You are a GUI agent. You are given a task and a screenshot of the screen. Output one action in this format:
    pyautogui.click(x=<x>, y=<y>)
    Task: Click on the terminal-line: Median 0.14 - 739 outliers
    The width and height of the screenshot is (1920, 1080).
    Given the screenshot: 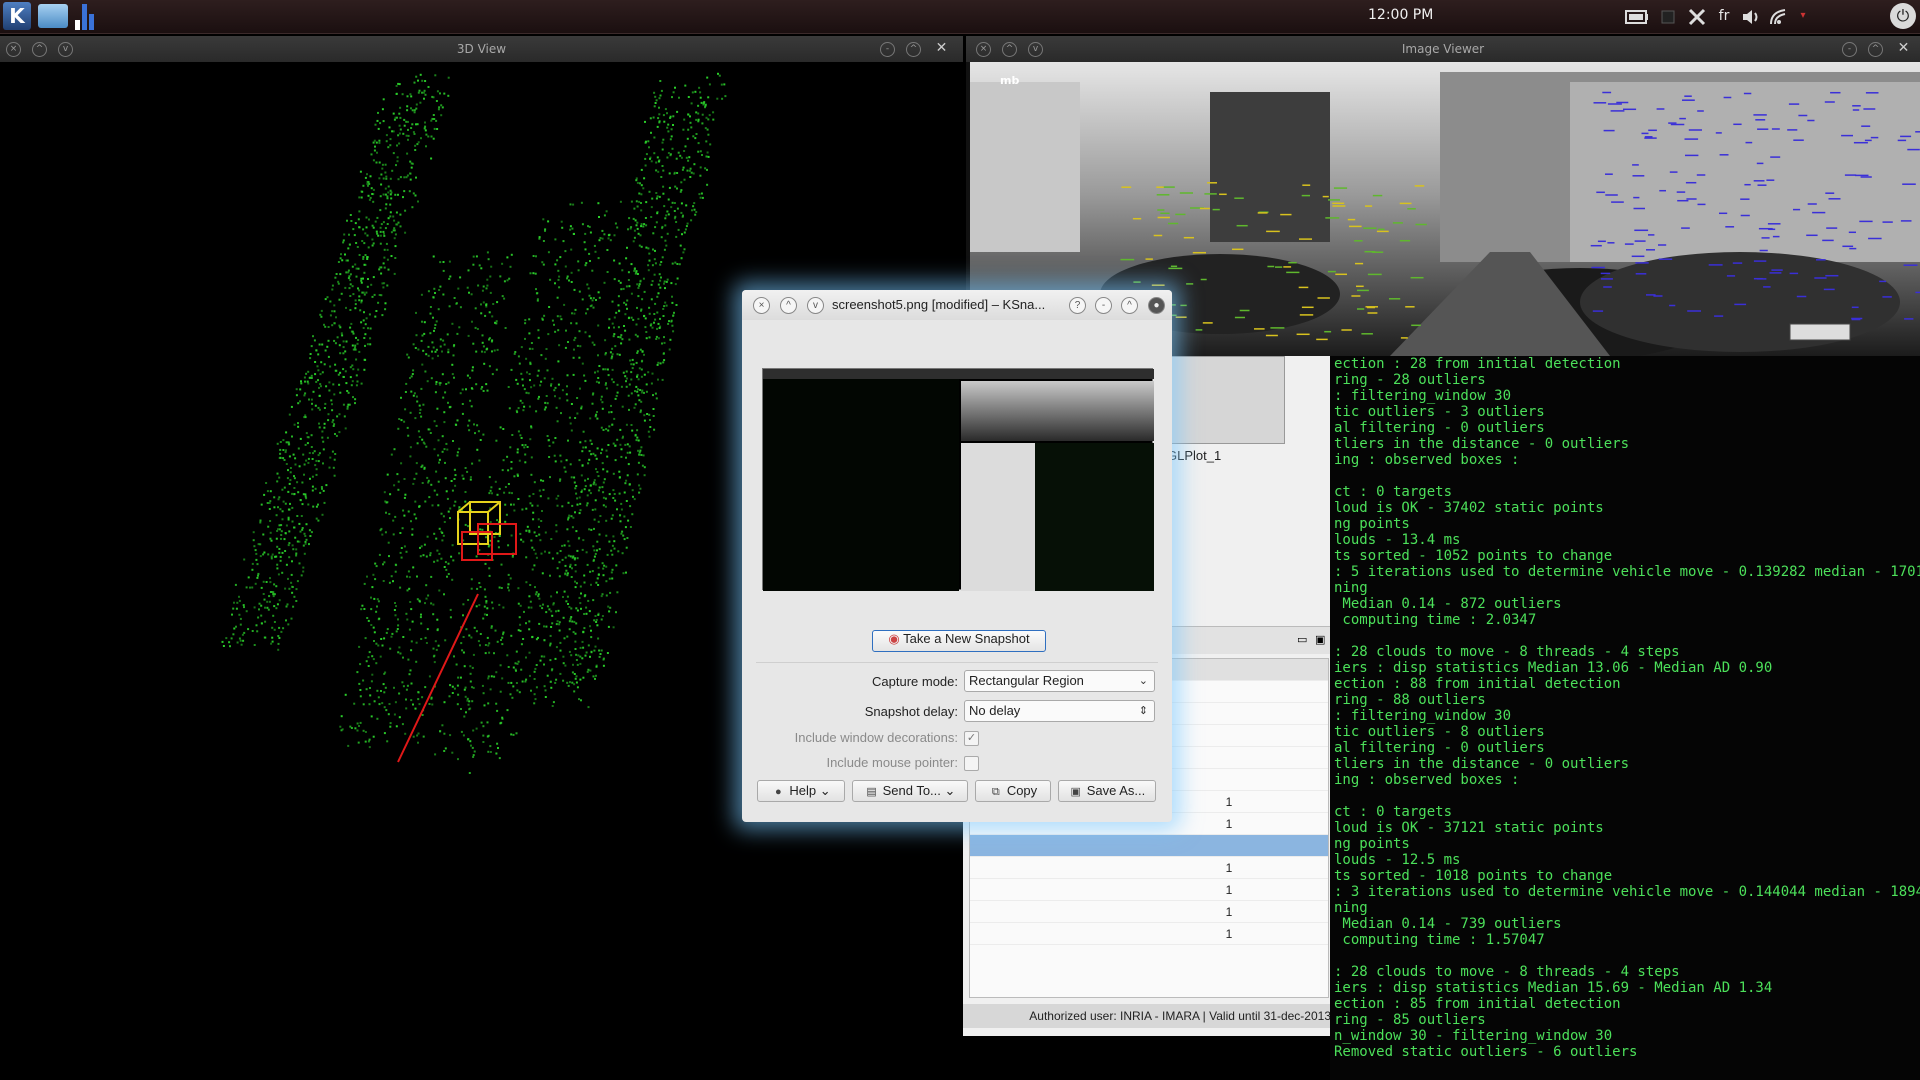 What is the action you would take?
    pyautogui.click(x=1448, y=924)
    